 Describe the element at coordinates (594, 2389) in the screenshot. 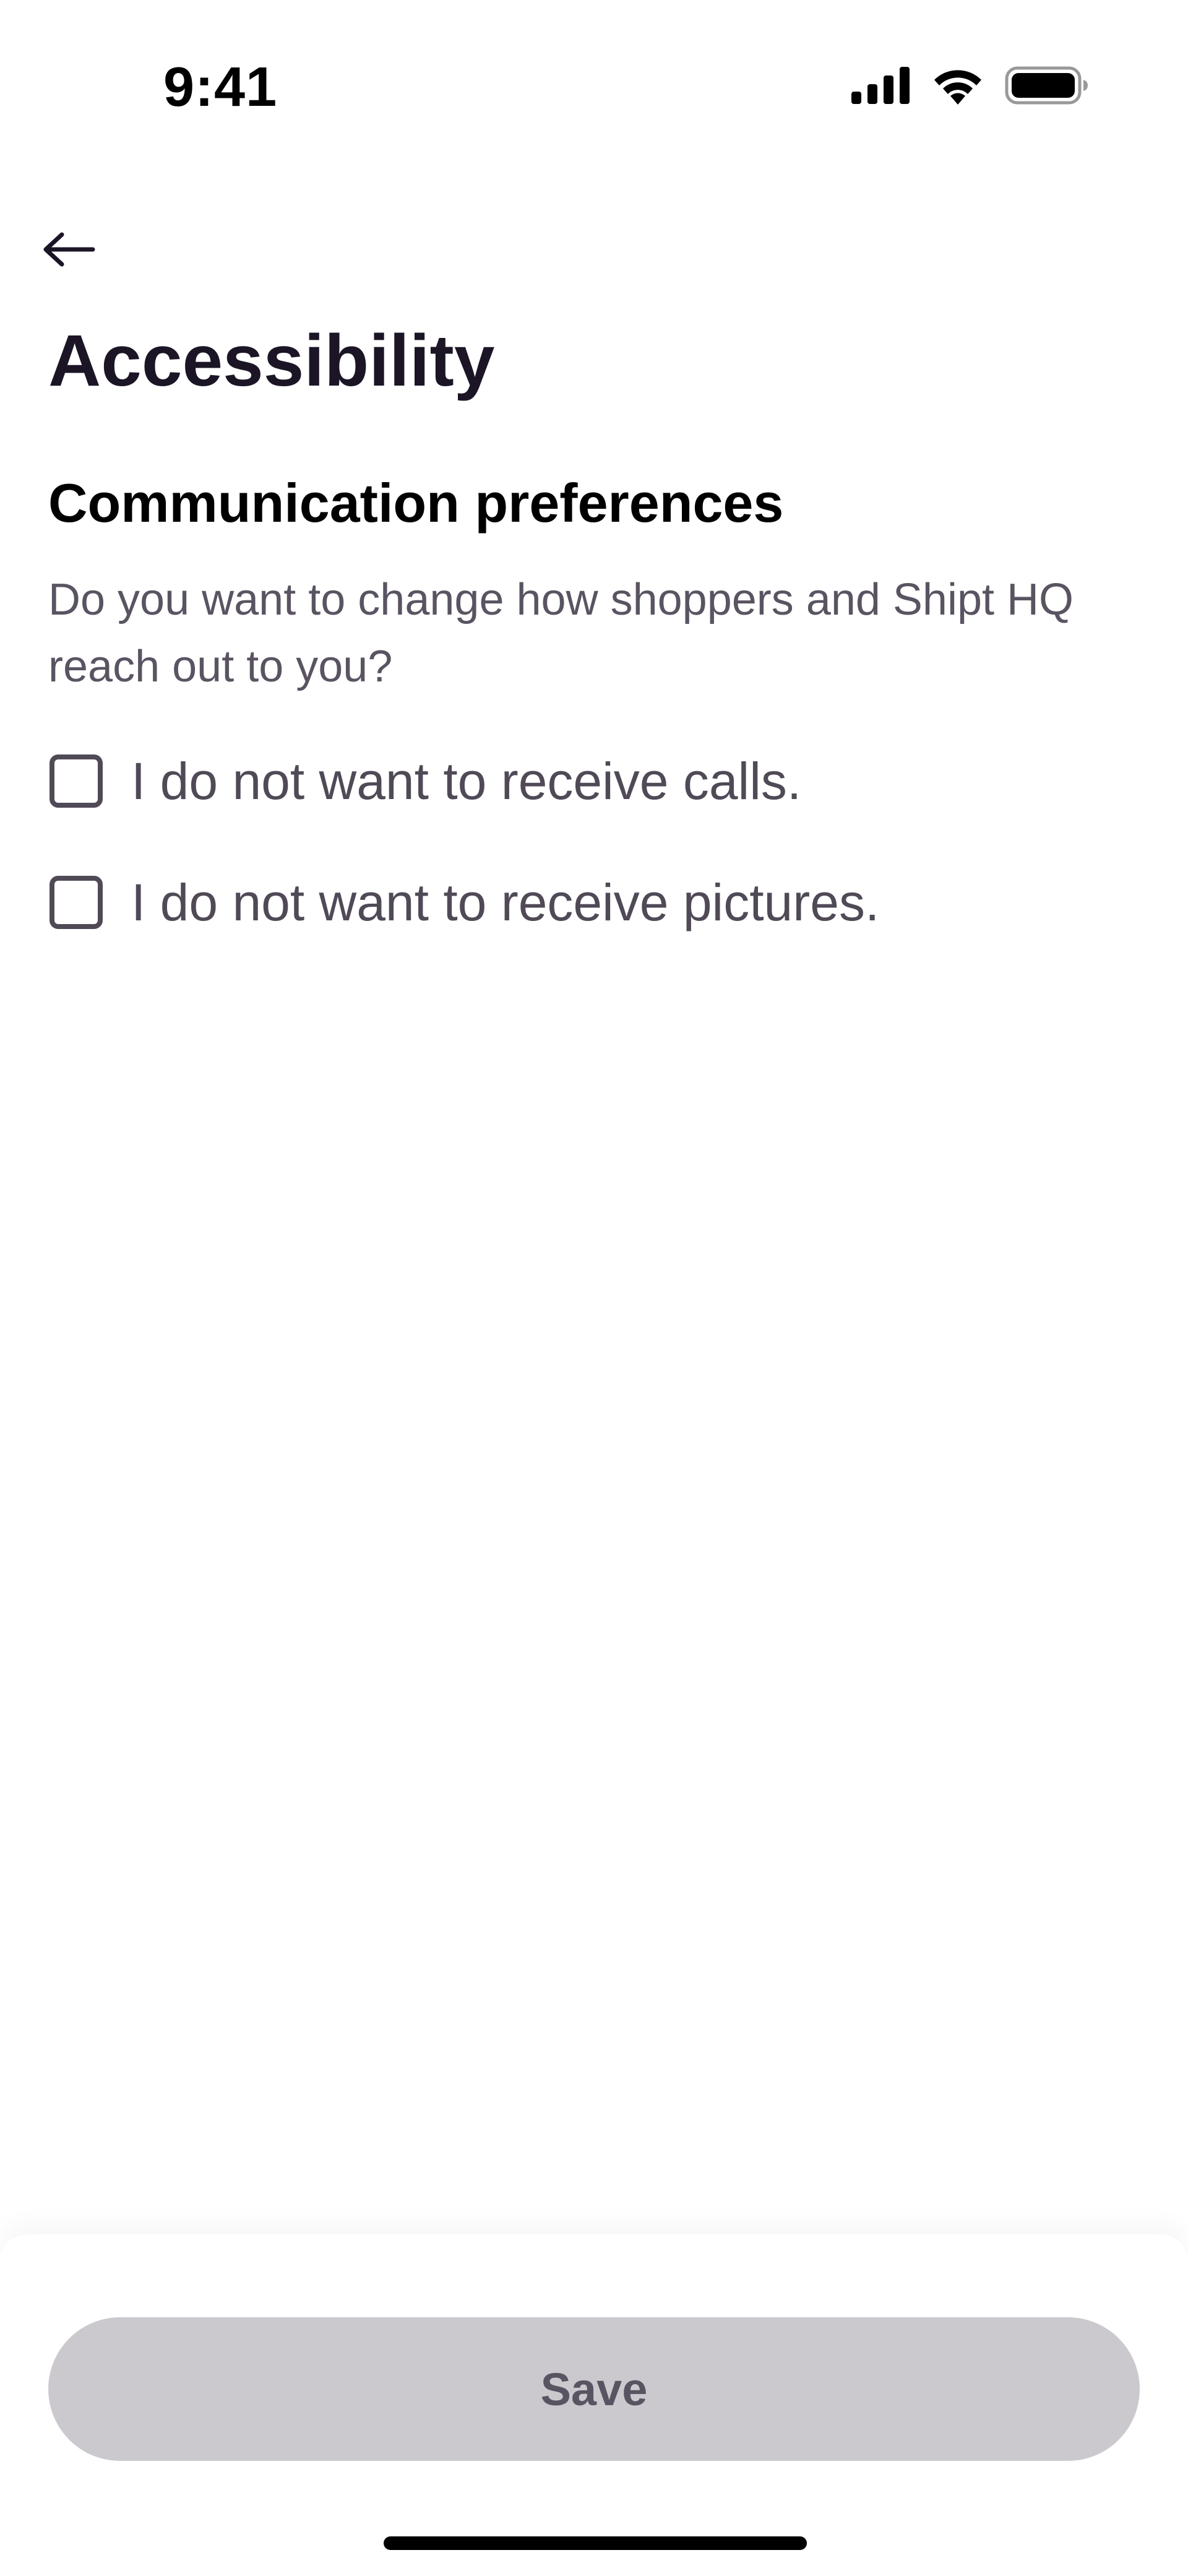

I see `save-button: Save` at that location.